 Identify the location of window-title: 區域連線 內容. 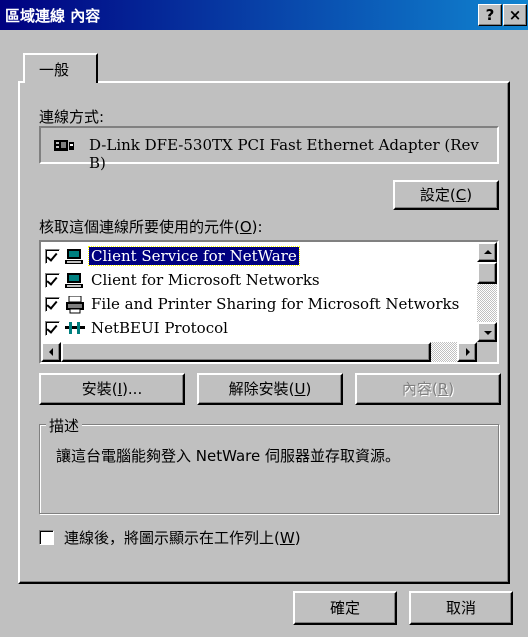
(53, 16).